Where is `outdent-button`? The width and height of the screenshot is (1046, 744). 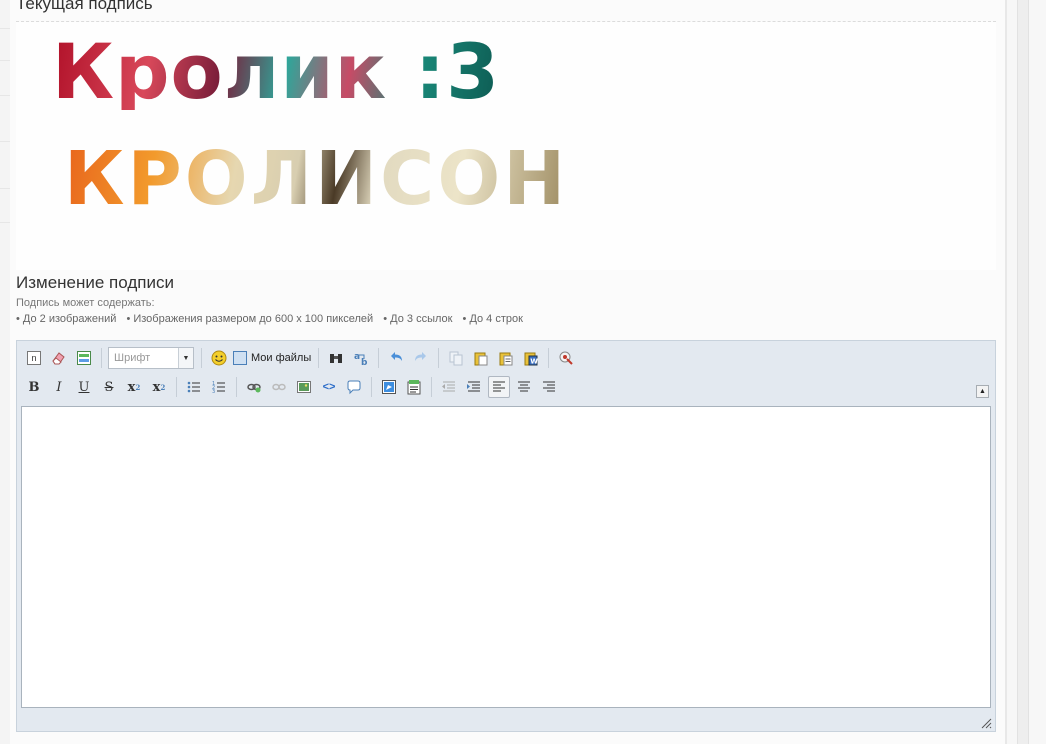 outdent-button is located at coordinates (449, 387).